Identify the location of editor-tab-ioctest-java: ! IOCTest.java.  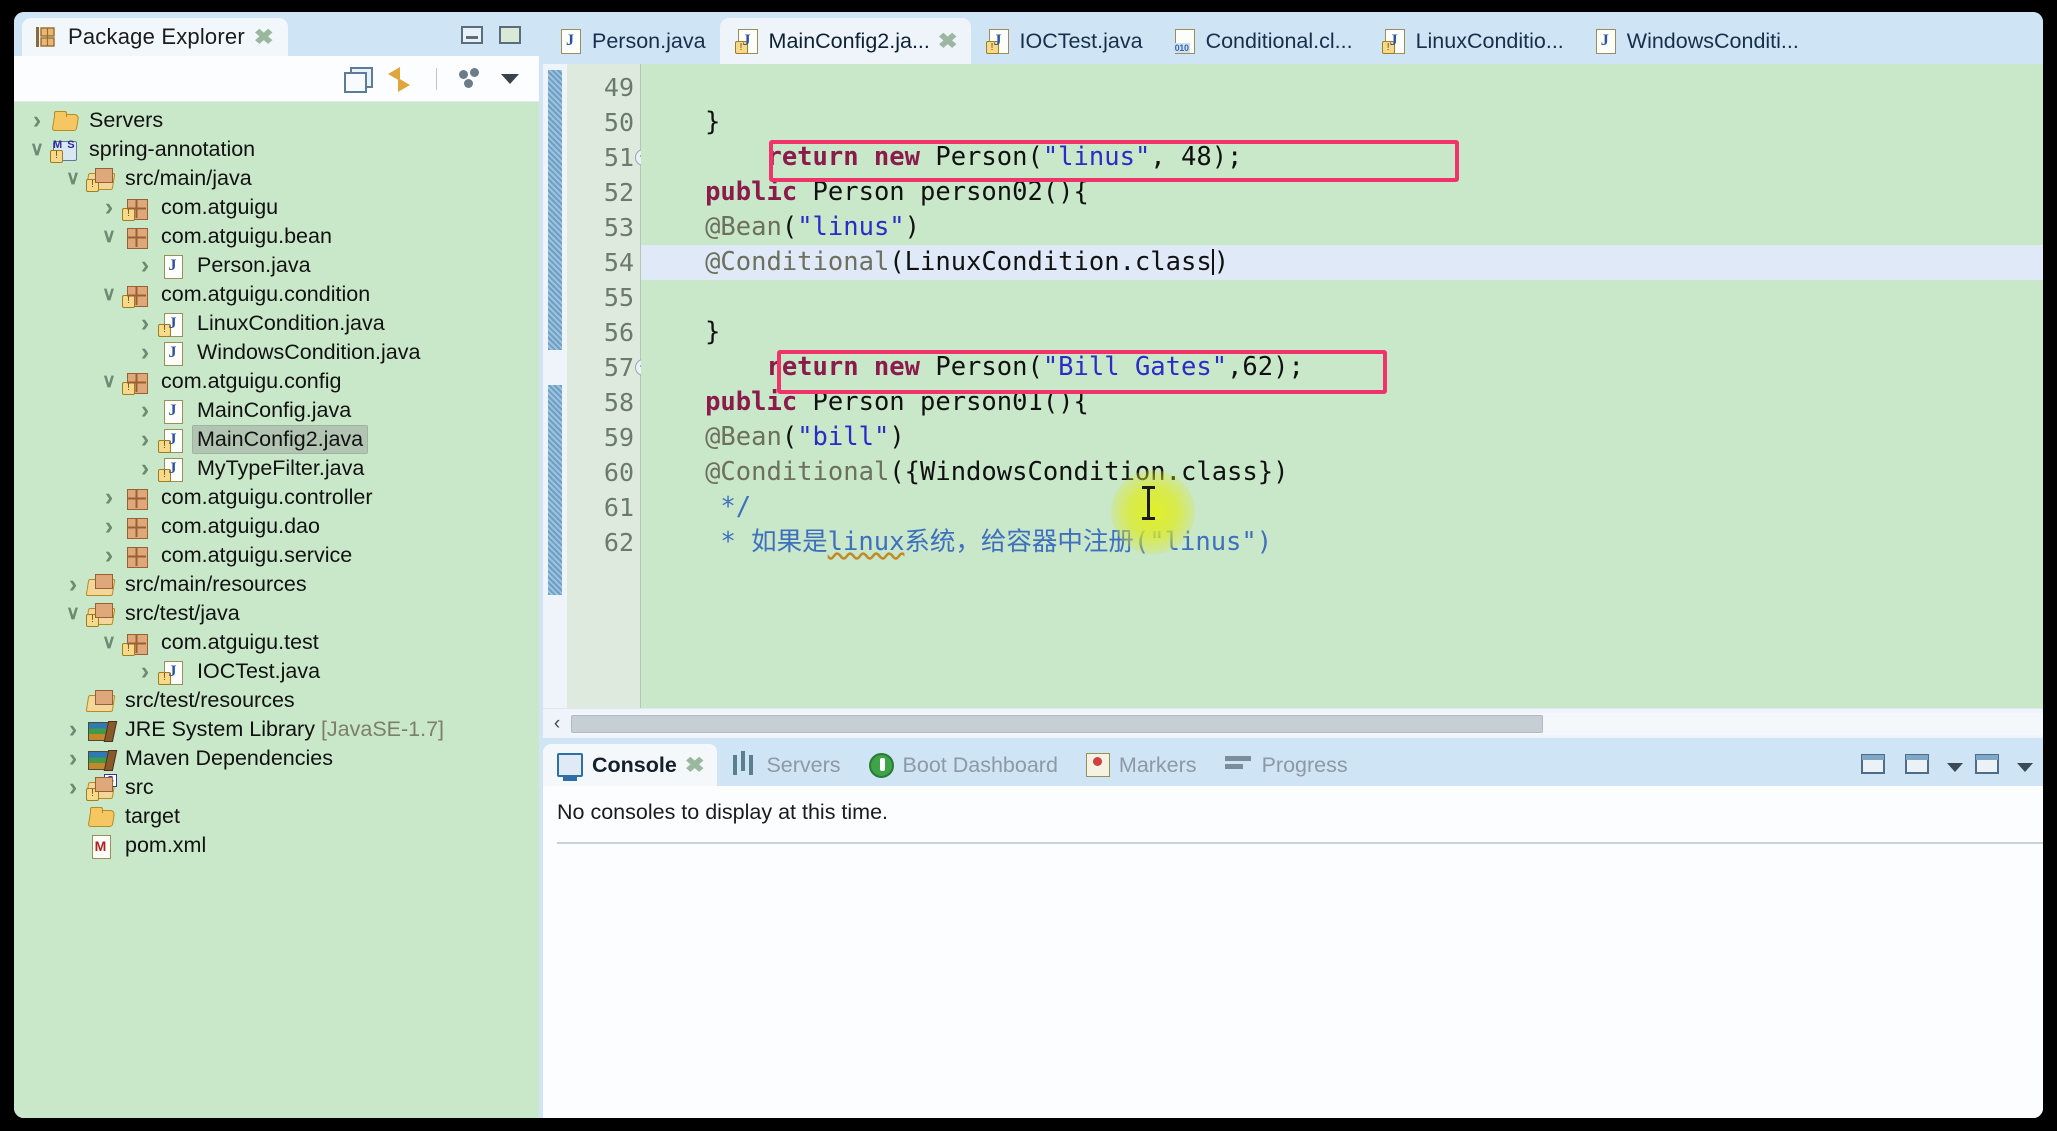
(1064, 41).